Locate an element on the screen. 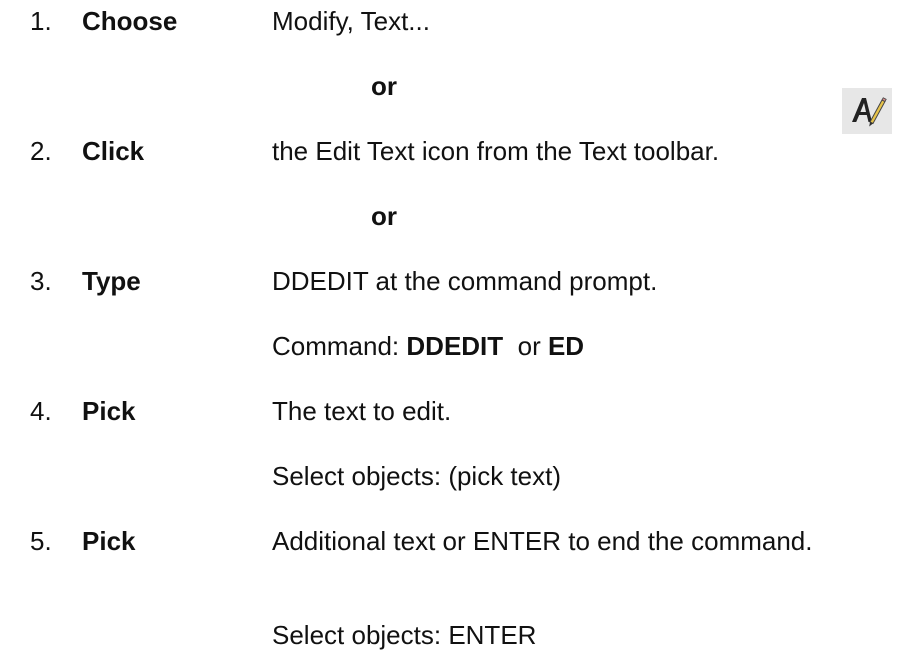 The width and height of the screenshot is (904, 656). step-3-number: 3. is located at coordinates (41, 281).